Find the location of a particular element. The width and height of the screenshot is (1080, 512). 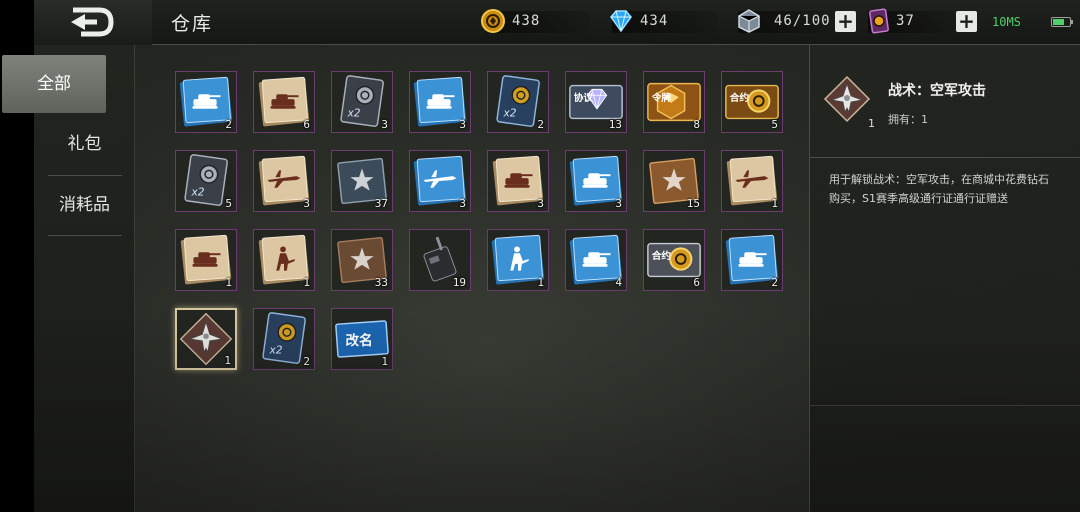

energy-resource: 46/100 is located at coordinates (786, 21).